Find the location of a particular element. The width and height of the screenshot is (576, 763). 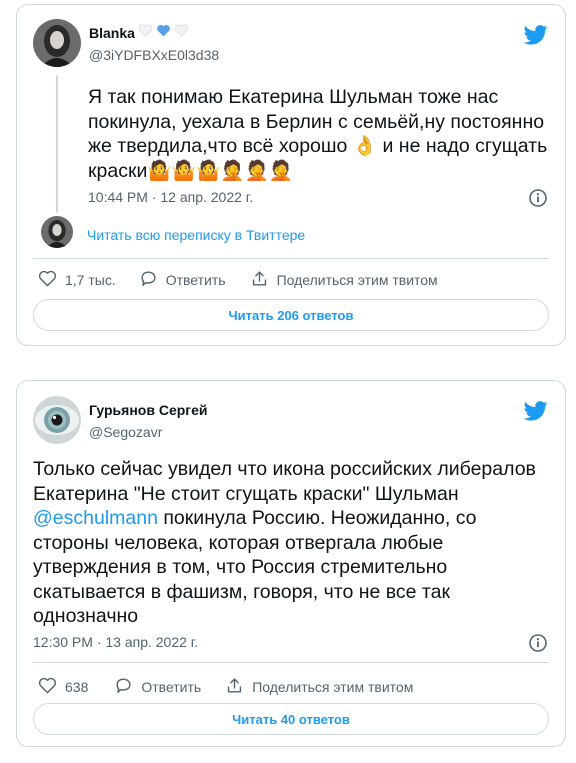

blue-heart-icon is located at coordinates (163, 33).